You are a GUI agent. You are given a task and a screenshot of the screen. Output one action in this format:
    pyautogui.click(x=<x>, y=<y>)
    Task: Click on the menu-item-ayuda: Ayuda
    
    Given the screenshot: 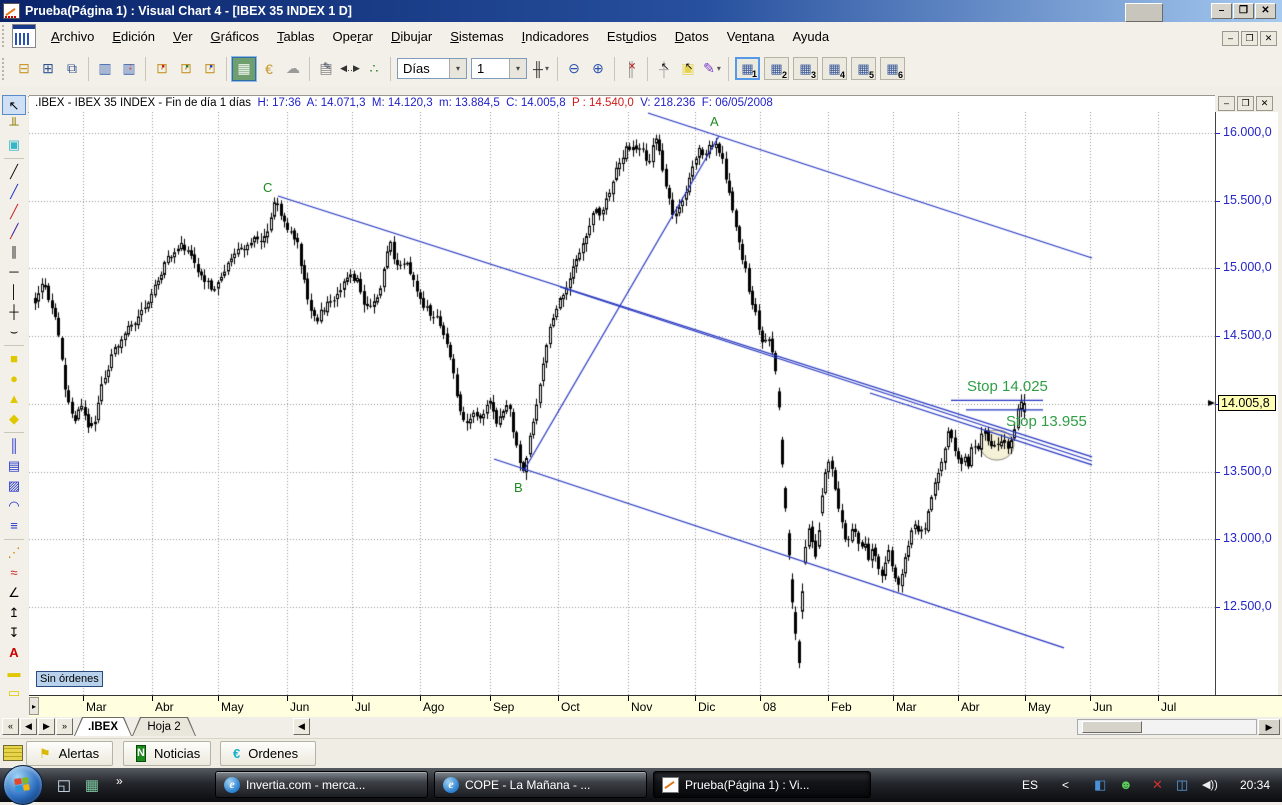 What is the action you would take?
    pyautogui.click(x=811, y=36)
    